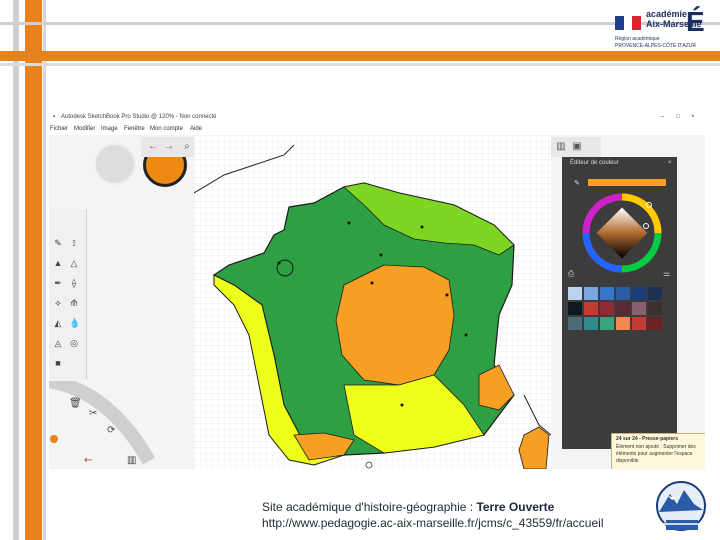 This screenshot has width=720, height=540. Describe the element at coordinates (647, 439) in the screenshot. I see `clipboard-title: 24 sur 24 - Presse-papiers` at that location.